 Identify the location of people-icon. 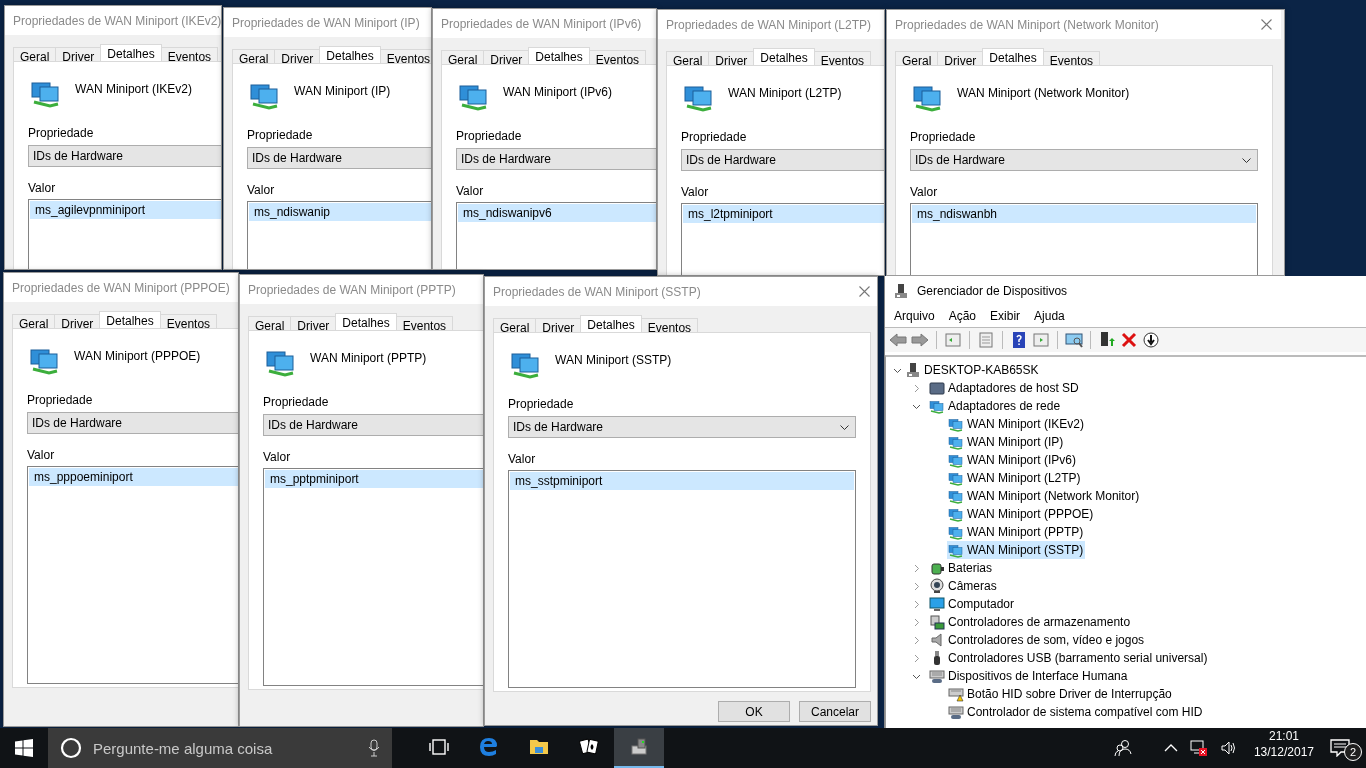
(1122, 748).